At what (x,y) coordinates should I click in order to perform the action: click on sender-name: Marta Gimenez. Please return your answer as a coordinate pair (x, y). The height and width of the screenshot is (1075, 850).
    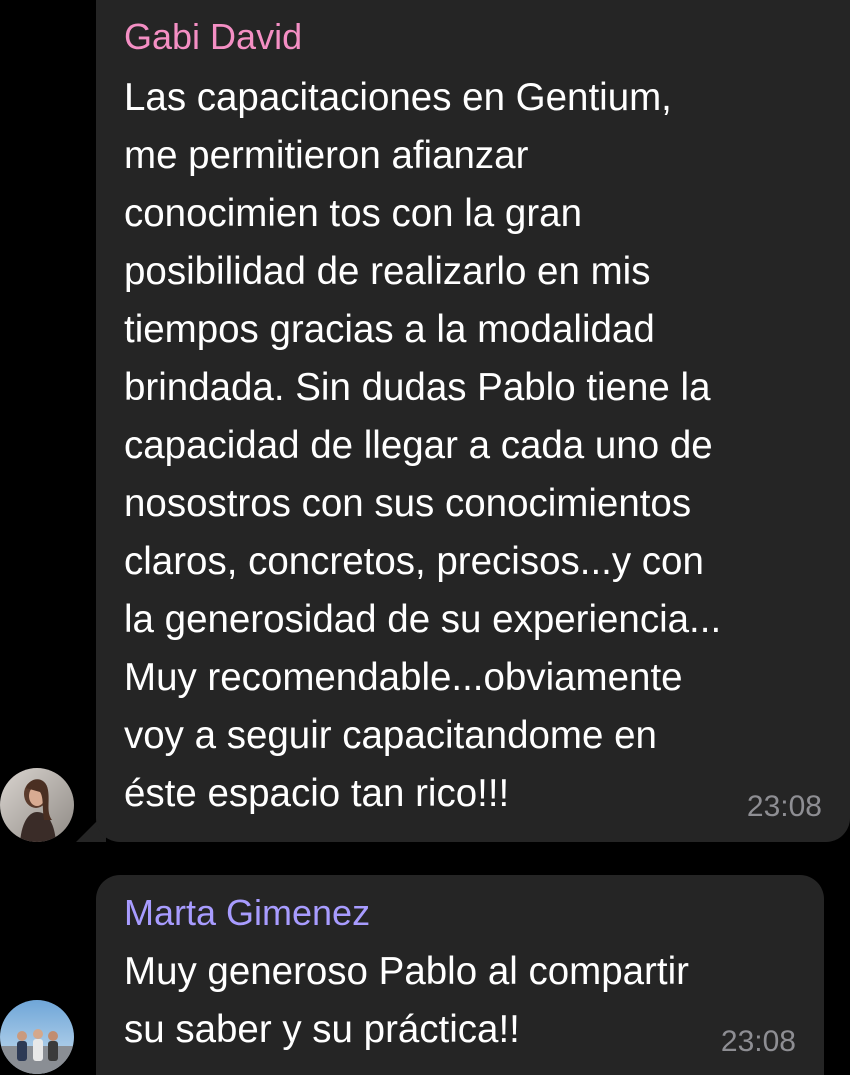
    Looking at the image, I should click on (247, 913).